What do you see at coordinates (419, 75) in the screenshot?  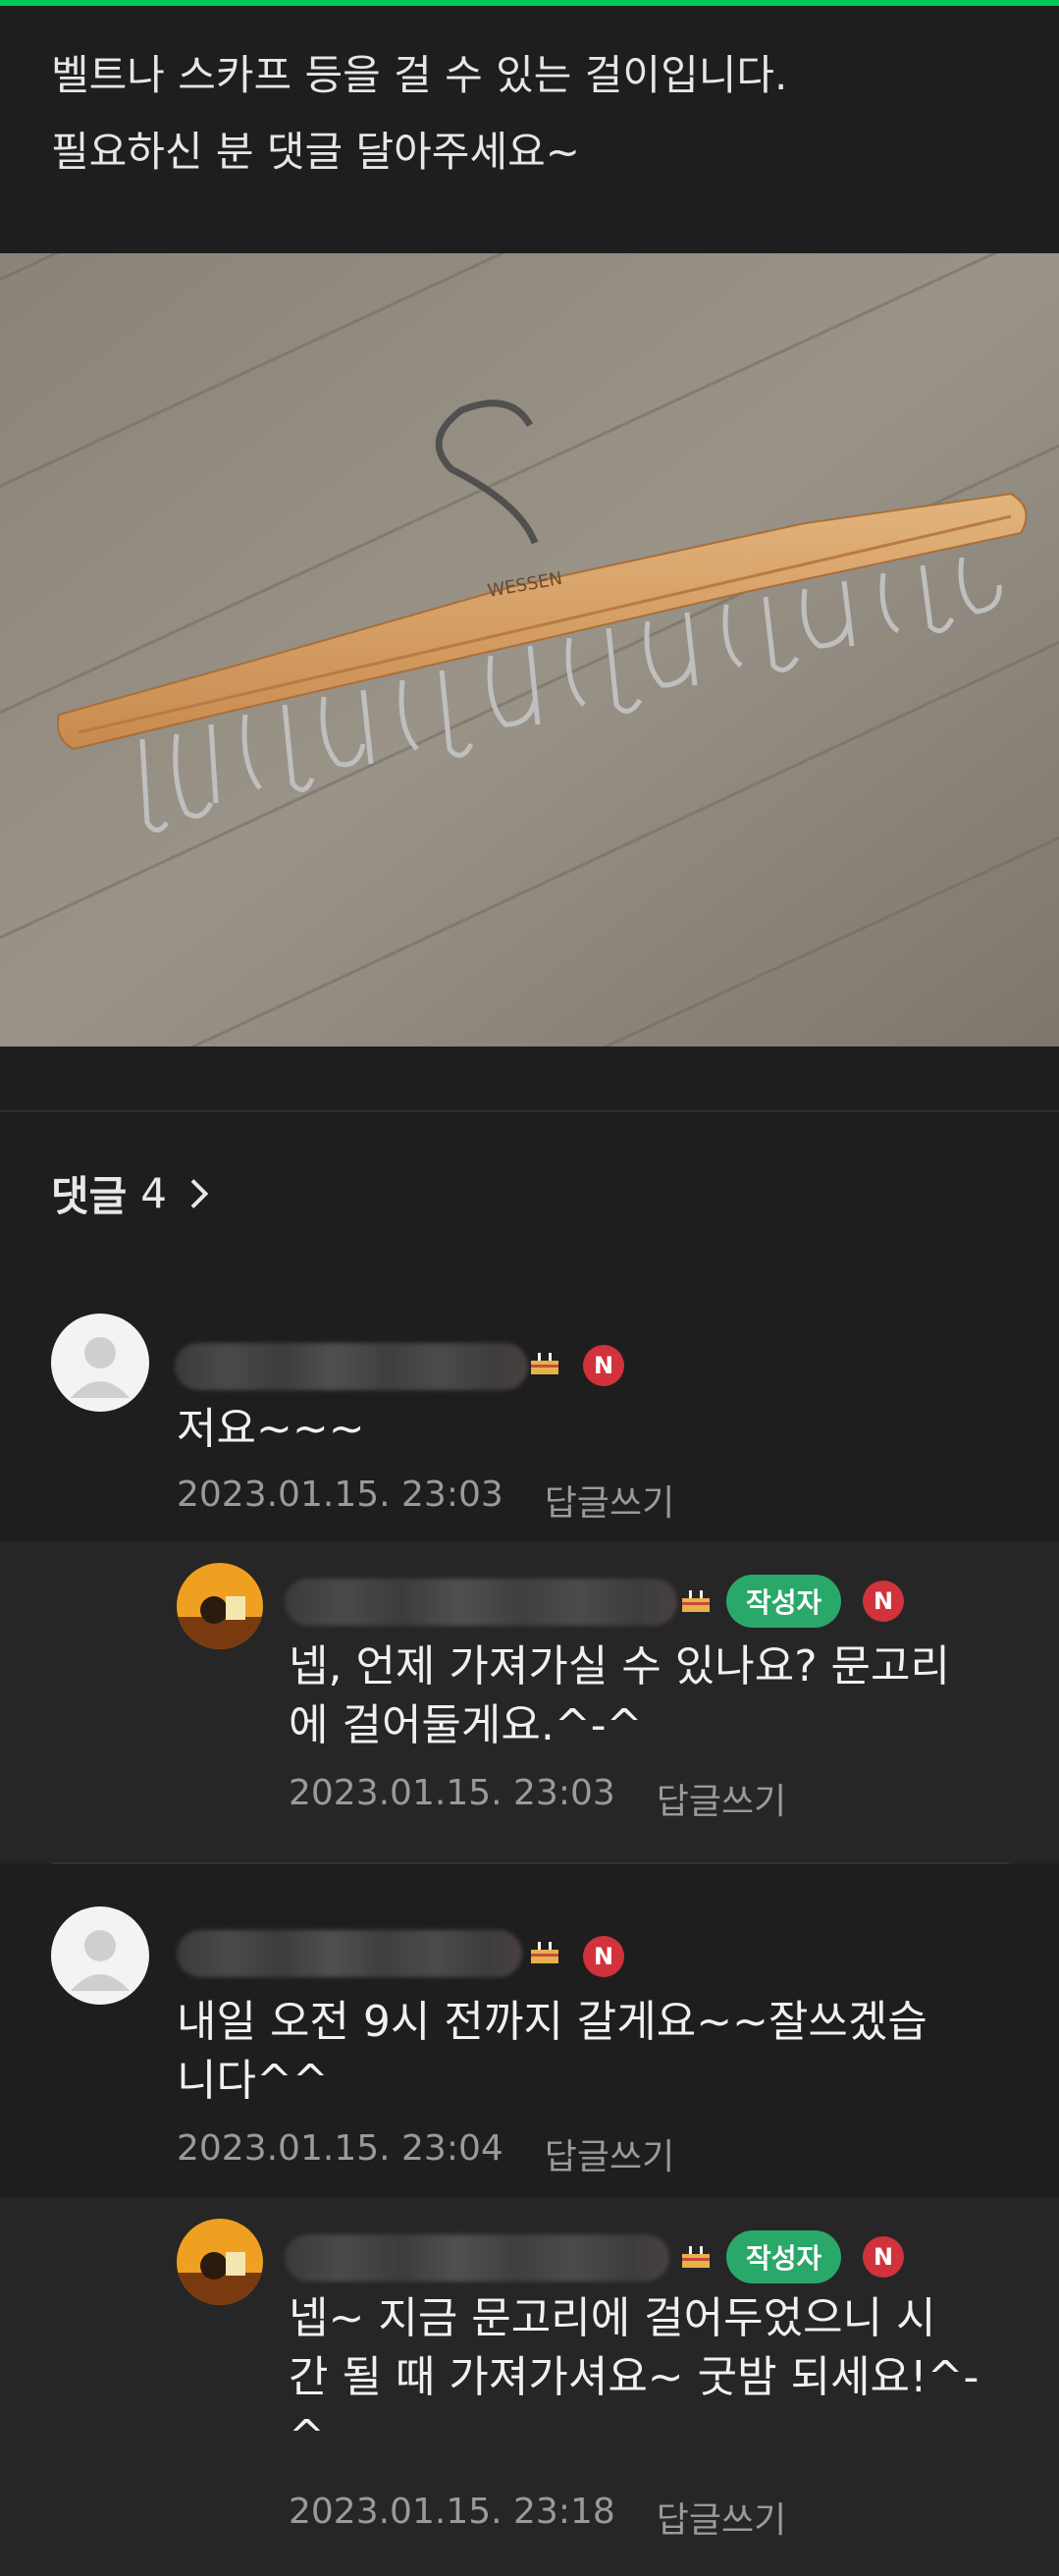 I see `post-line-1: 벨트나 스카프 등을 걸 수 있는 걸이입니다.` at bounding box center [419, 75].